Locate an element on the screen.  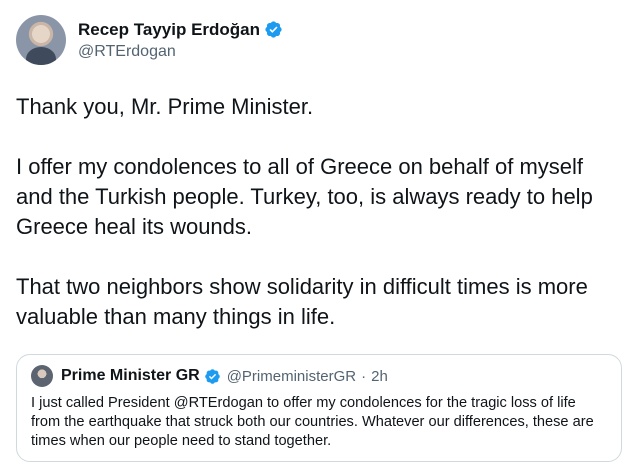
quoted-author-handle: @PrimeministerGR is located at coordinates (291, 376).